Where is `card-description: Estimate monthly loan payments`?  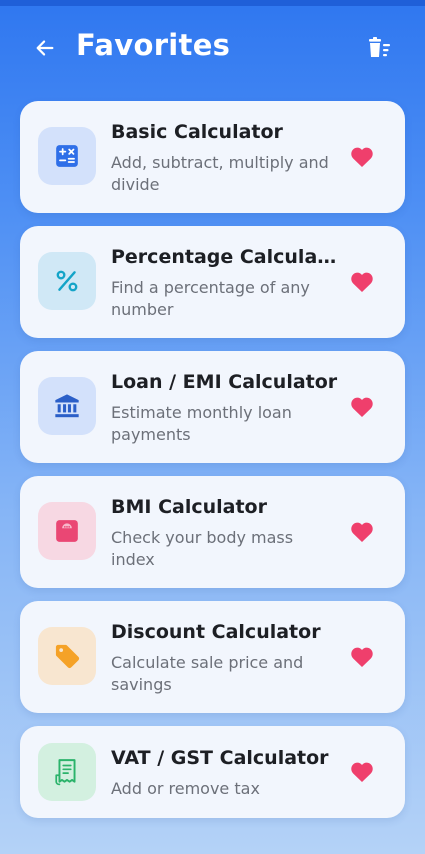
card-description: Estimate monthly loan payments is located at coordinates (201, 423).